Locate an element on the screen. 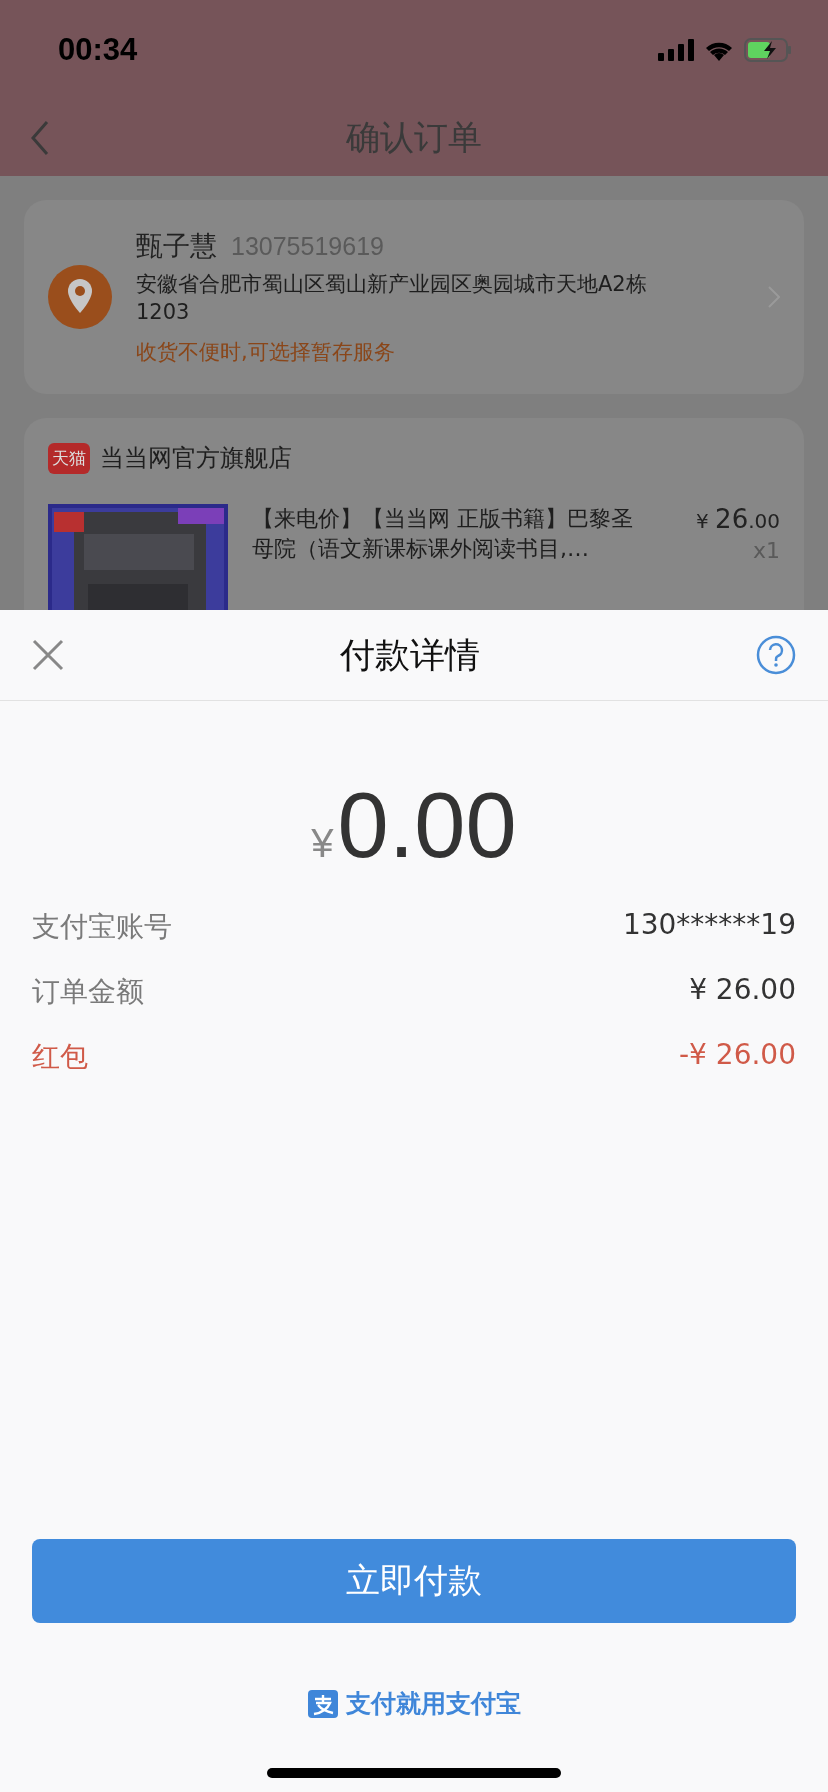 This screenshot has width=828, height=1792. alipay-logo-icon is located at coordinates (322, 1703).